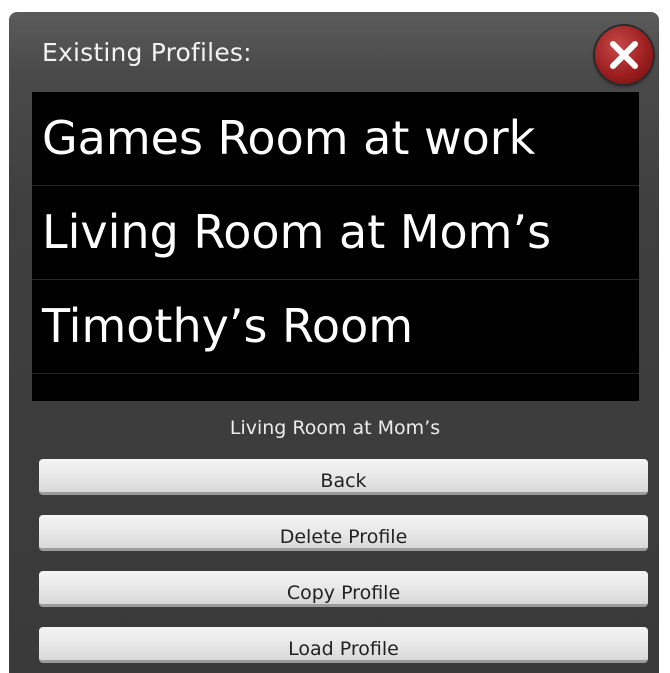 The image size is (670, 673). What do you see at coordinates (343, 477) in the screenshot?
I see `back-button: Back` at bounding box center [343, 477].